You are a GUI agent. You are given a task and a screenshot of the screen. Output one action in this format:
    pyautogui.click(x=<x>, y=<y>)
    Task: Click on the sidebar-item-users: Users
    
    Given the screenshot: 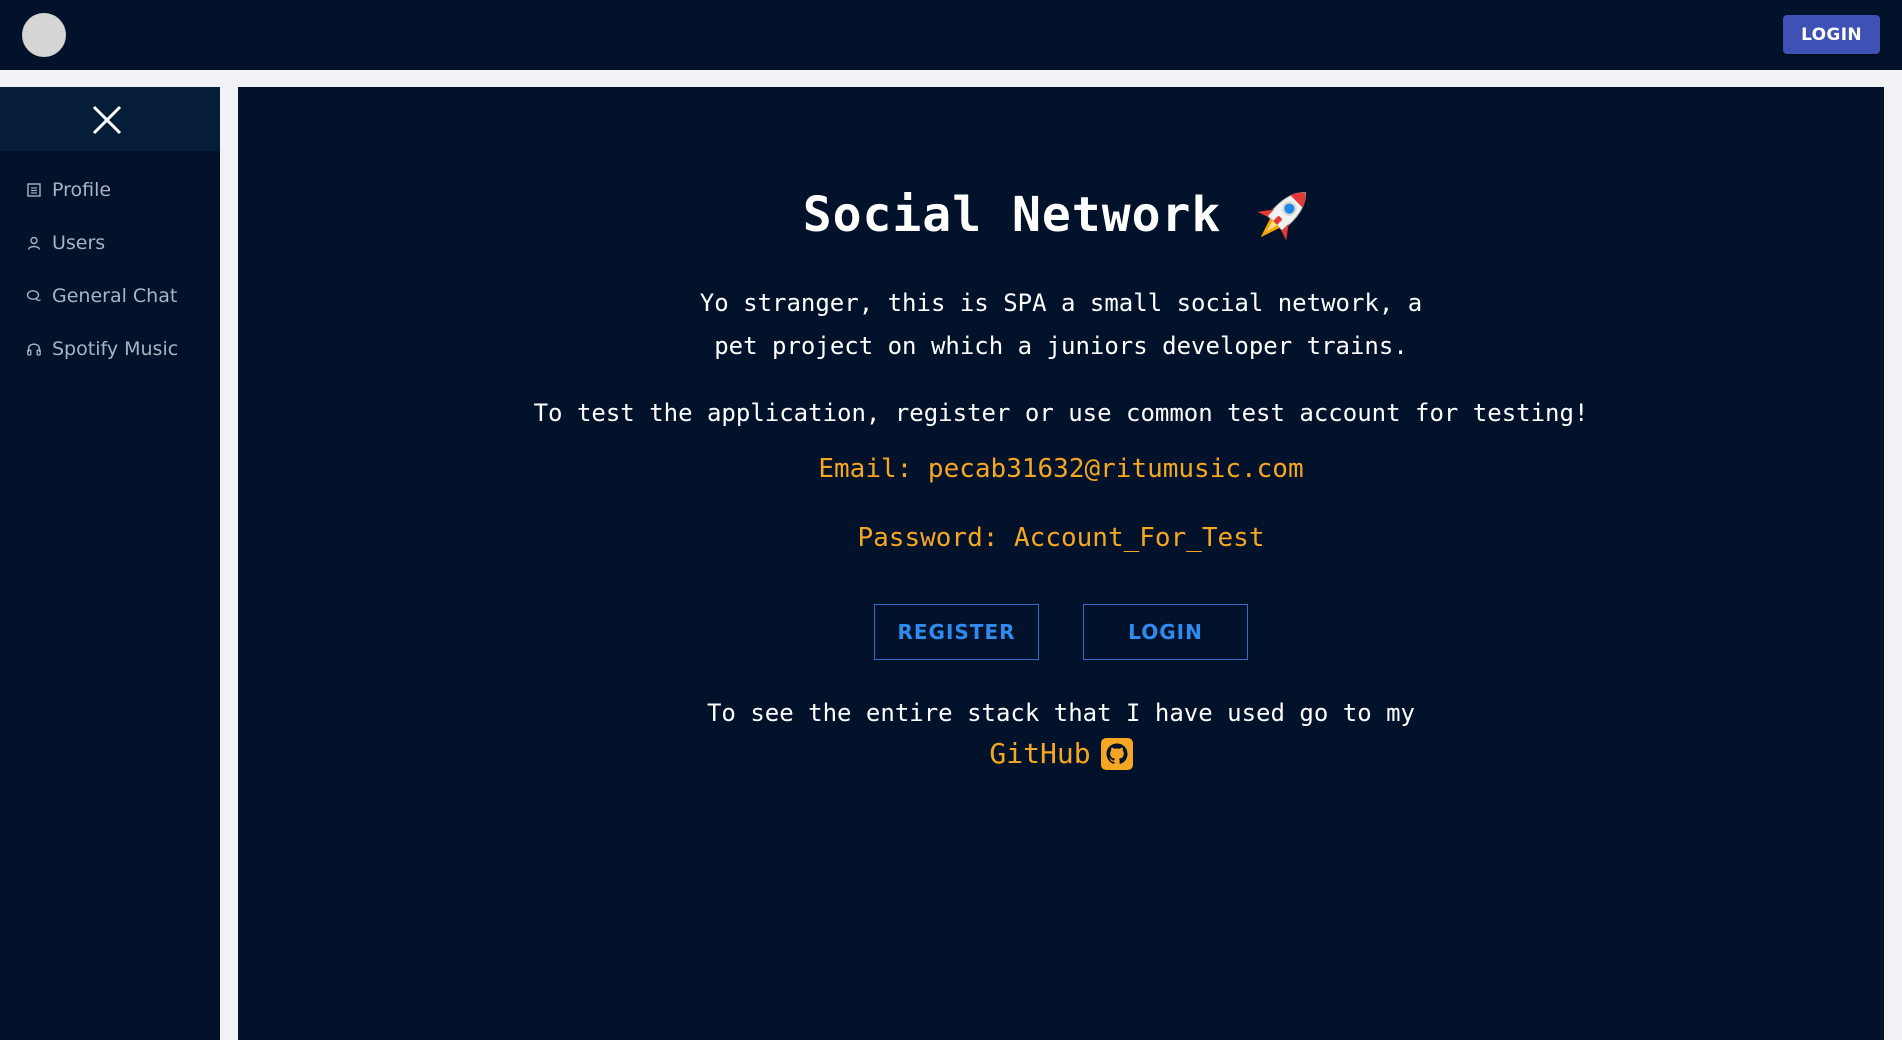 What is the action you would take?
    pyautogui.click(x=110, y=242)
    